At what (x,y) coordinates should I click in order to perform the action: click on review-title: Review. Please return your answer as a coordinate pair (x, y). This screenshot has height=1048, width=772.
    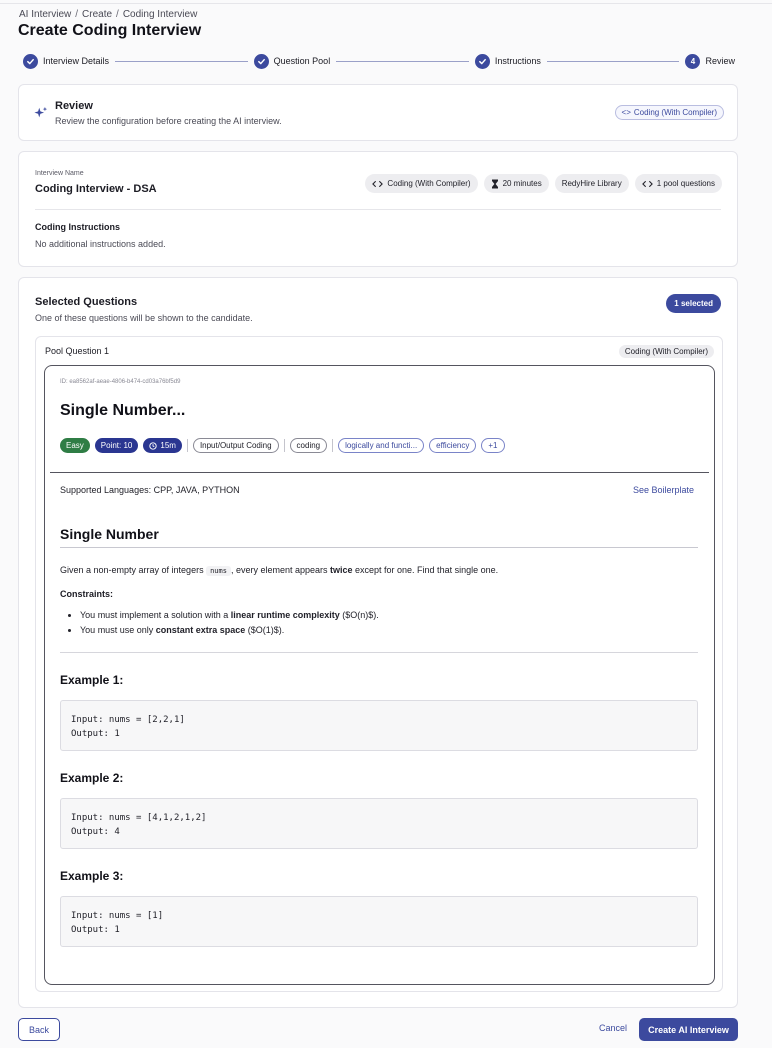
    Looking at the image, I should click on (74, 106).